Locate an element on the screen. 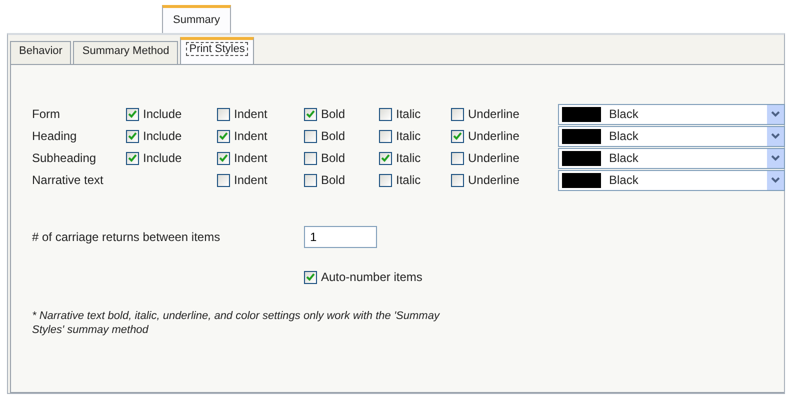 The height and width of the screenshot is (400, 792). field-label: # of carriage returns between items is located at coordinates (127, 237).